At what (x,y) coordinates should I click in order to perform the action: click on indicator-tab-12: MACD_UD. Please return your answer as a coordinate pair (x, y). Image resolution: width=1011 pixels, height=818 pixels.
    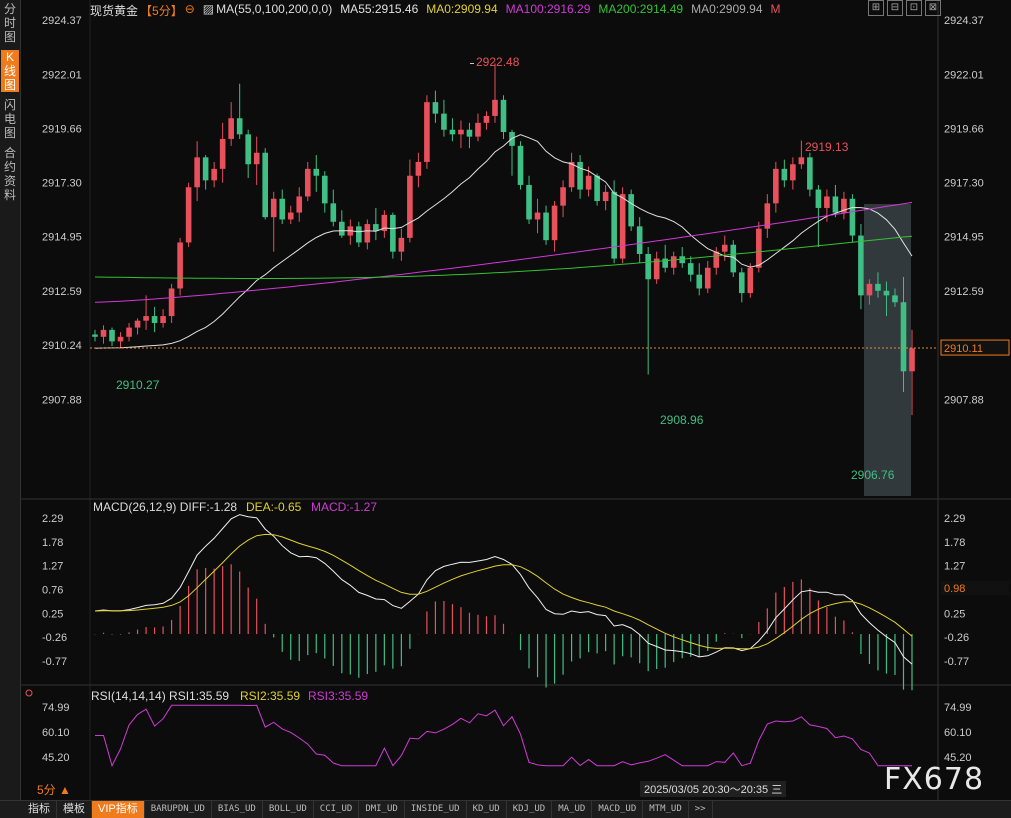
    Looking at the image, I should click on (618, 809).